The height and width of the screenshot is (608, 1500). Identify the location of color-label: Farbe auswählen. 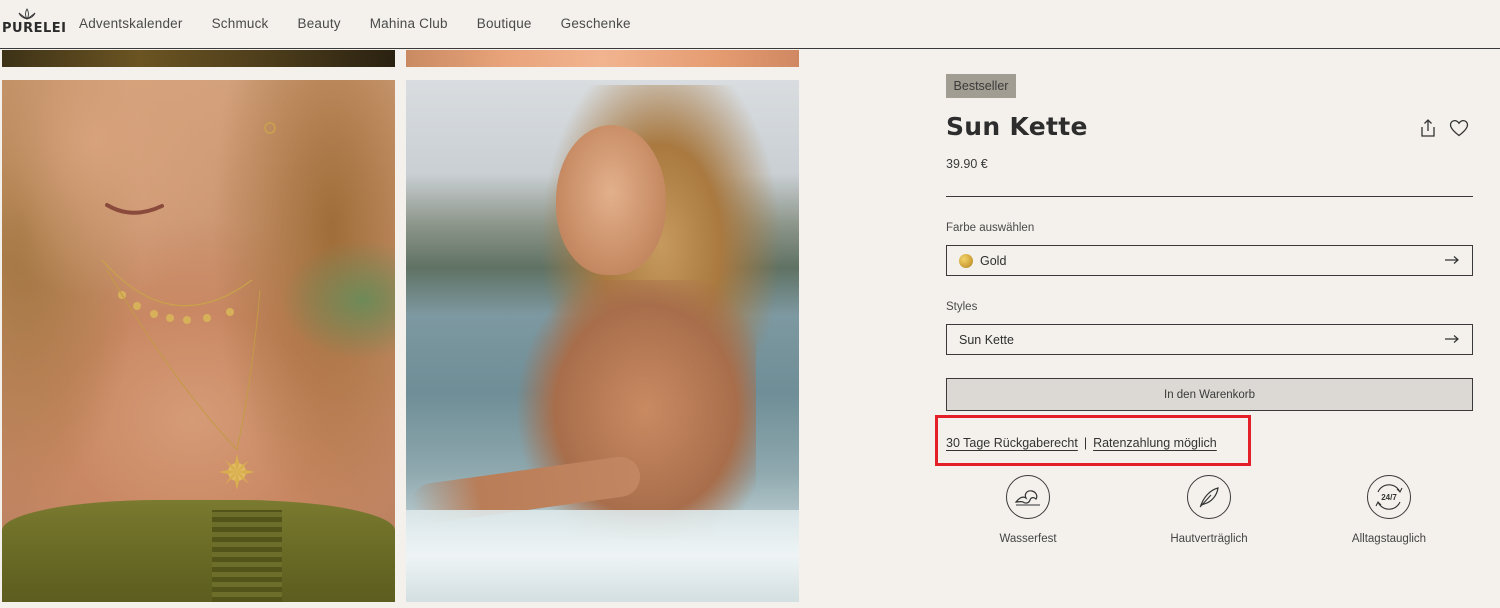
(990, 228).